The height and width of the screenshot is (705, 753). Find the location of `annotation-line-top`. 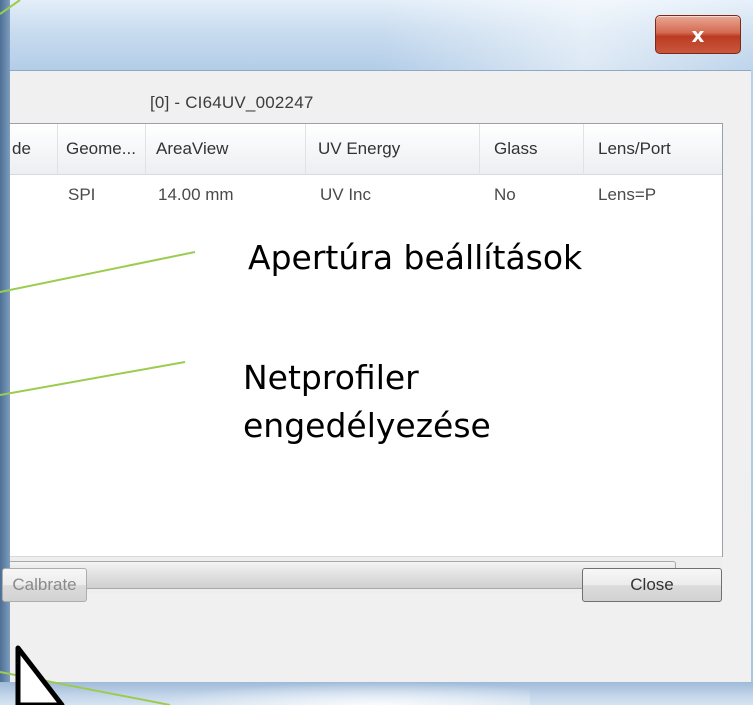

annotation-line-top is located at coordinates (10, 7).